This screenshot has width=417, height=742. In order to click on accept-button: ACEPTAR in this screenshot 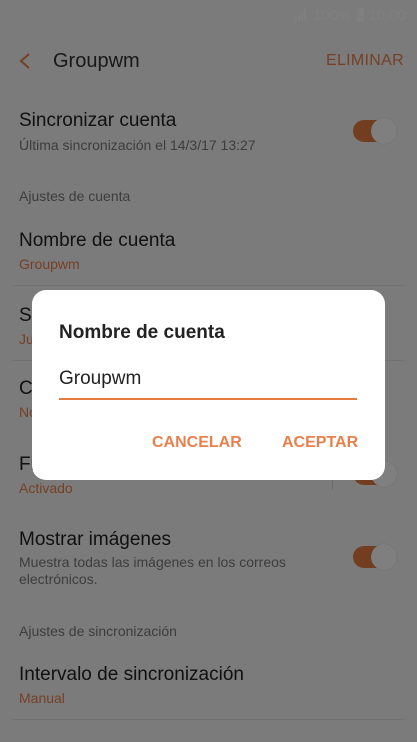, I will do `click(320, 443)`.